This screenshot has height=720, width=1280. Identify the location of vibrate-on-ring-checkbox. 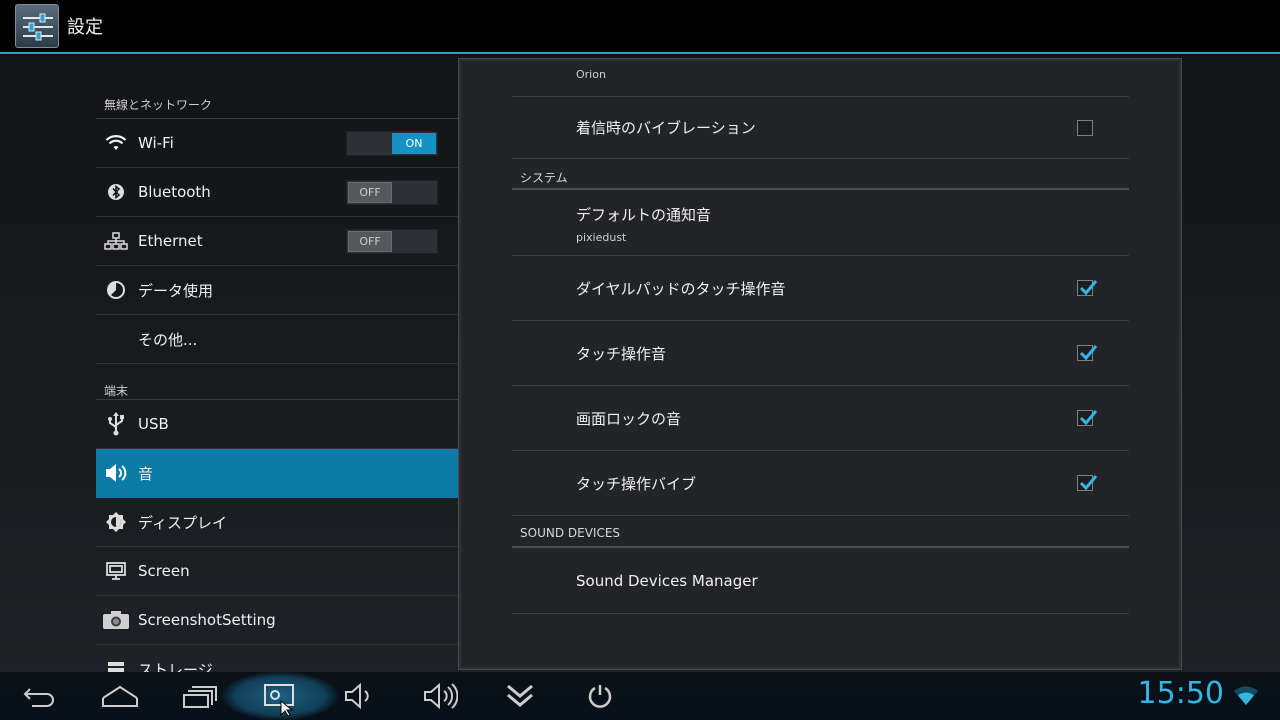
(1085, 127).